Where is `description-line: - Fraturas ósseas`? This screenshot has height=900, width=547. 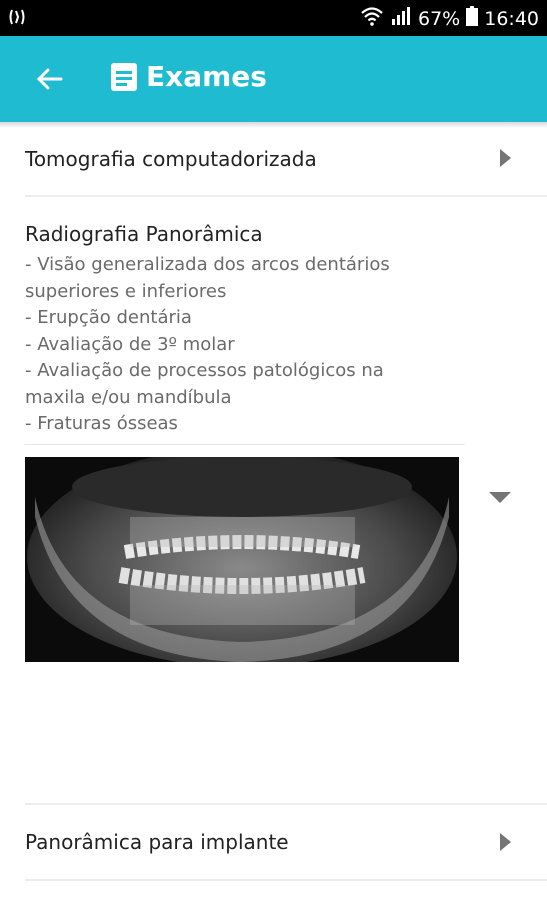
description-line: - Fraturas ósseas is located at coordinates (101, 423).